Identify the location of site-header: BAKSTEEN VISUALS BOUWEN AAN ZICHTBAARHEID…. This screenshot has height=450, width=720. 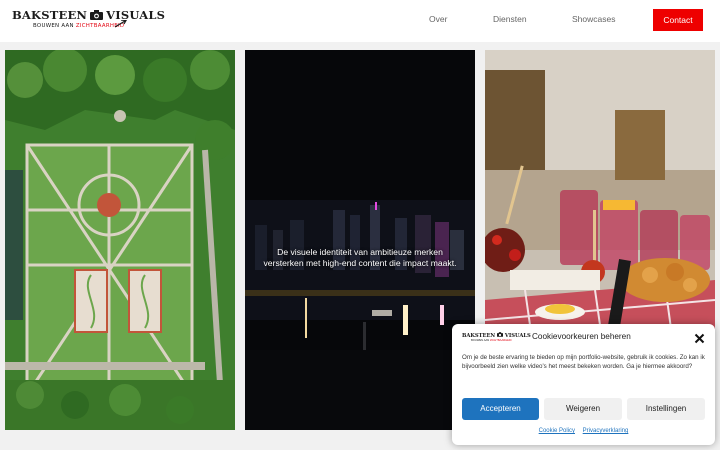
(360, 21).